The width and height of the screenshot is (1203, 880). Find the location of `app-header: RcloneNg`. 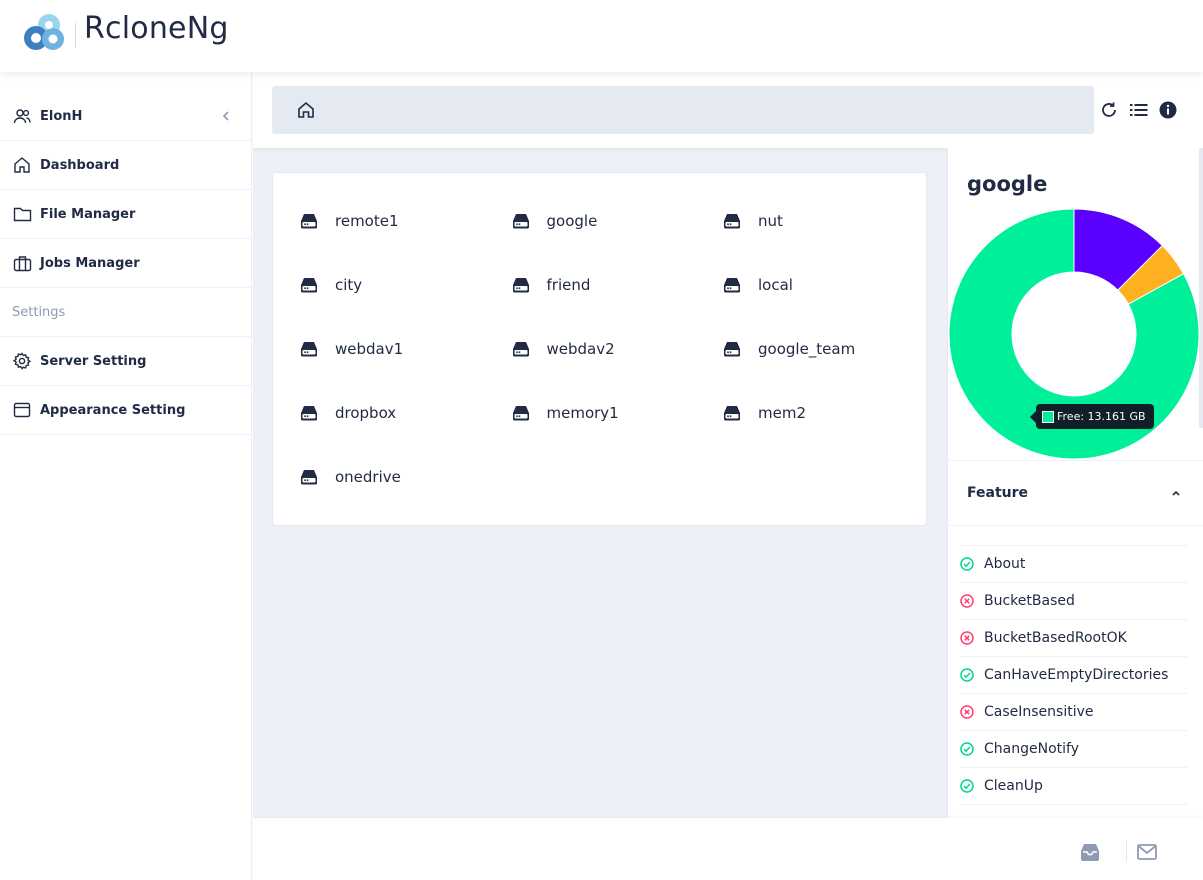

app-header: RcloneNg is located at coordinates (601, 36).